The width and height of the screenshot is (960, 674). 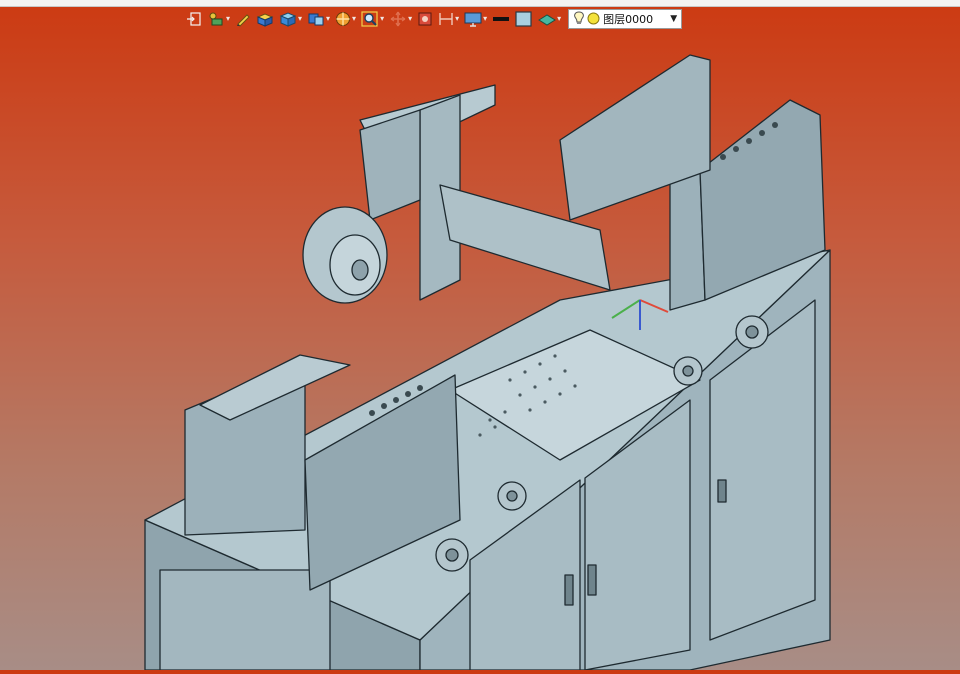 I want to click on layer-select: 图层0000 ▼, so click(x=625, y=19).